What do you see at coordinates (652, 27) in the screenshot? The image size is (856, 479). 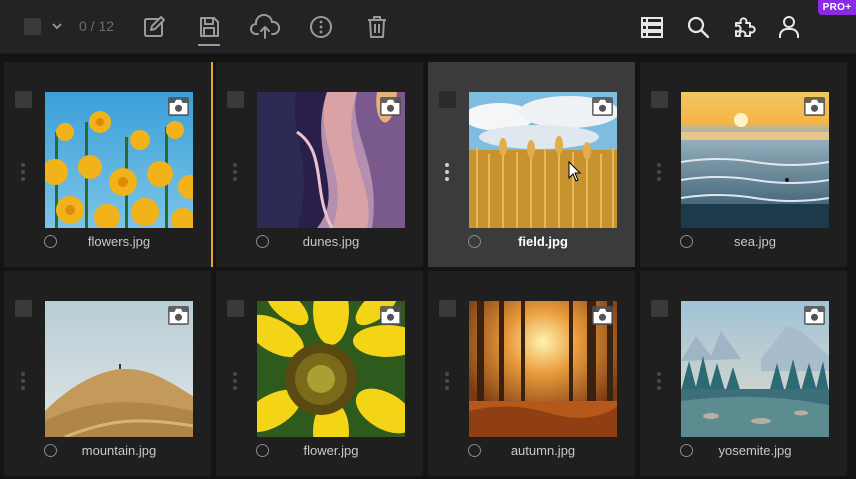 I see `list-view-icon` at bounding box center [652, 27].